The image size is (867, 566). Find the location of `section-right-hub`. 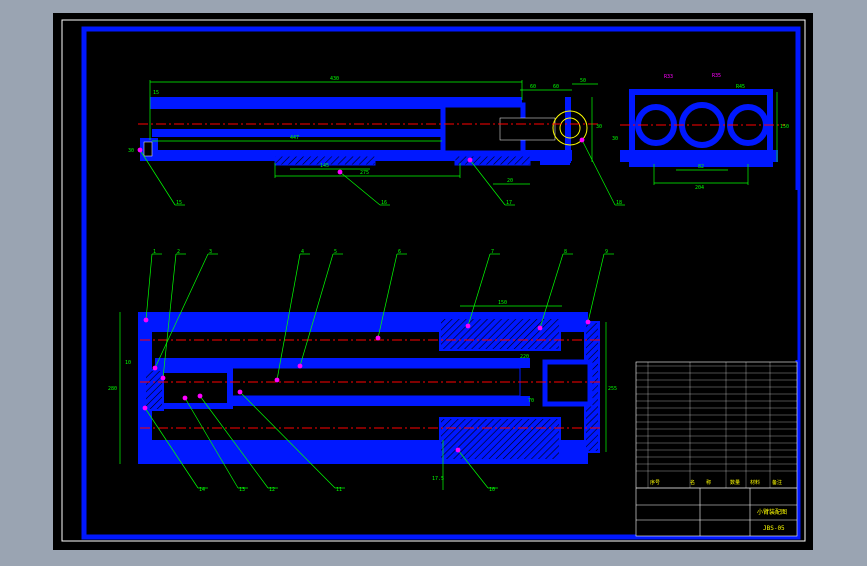

section-right-hub is located at coordinates (567, 383).